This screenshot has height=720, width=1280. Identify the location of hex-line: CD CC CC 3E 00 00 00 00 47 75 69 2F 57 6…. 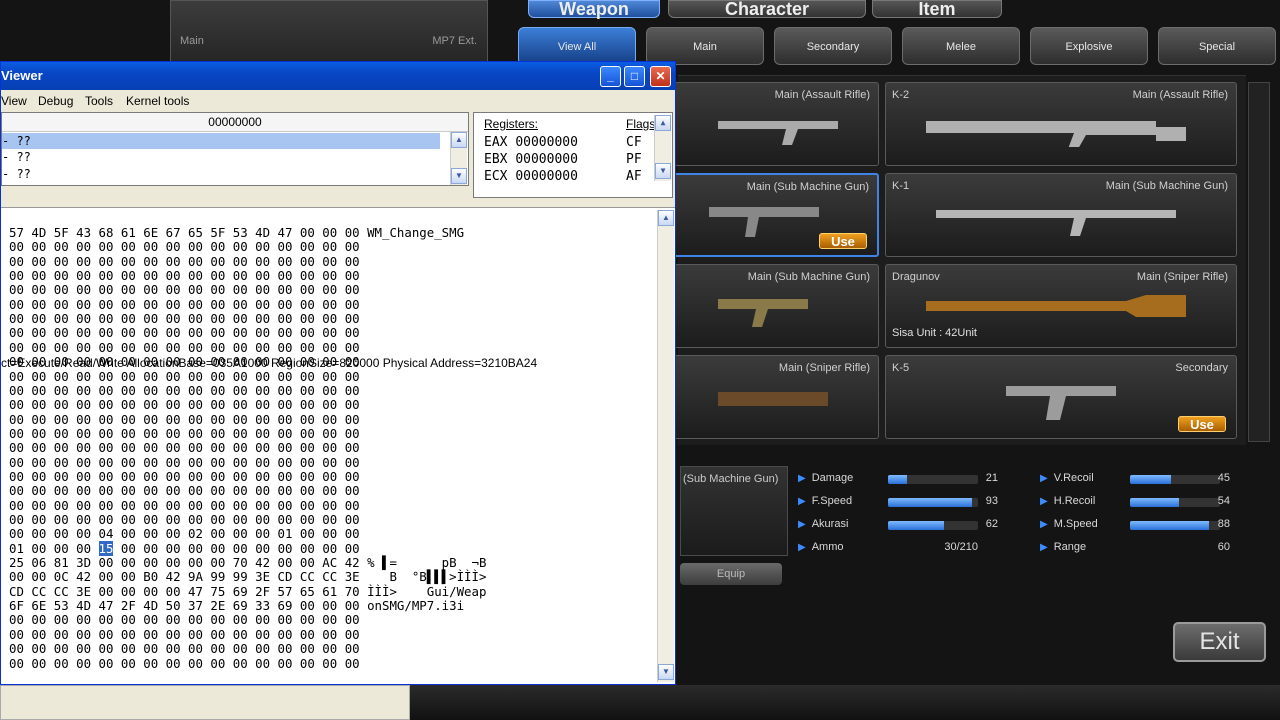
(247, 591).